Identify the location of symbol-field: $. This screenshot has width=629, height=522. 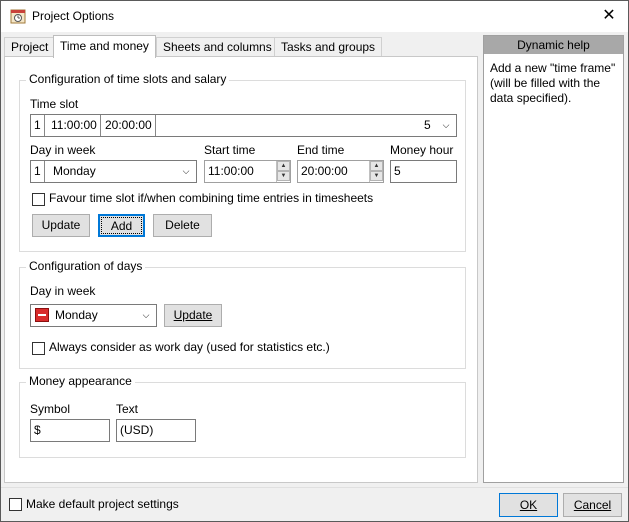
(70, 430).